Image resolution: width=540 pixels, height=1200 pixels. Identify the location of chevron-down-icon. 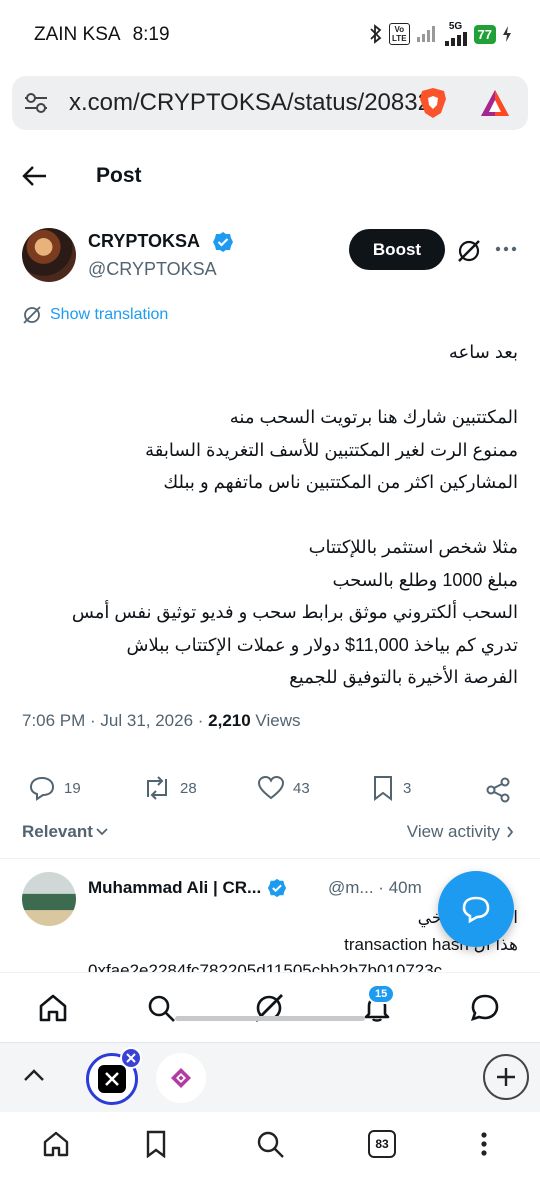
(102, 832).